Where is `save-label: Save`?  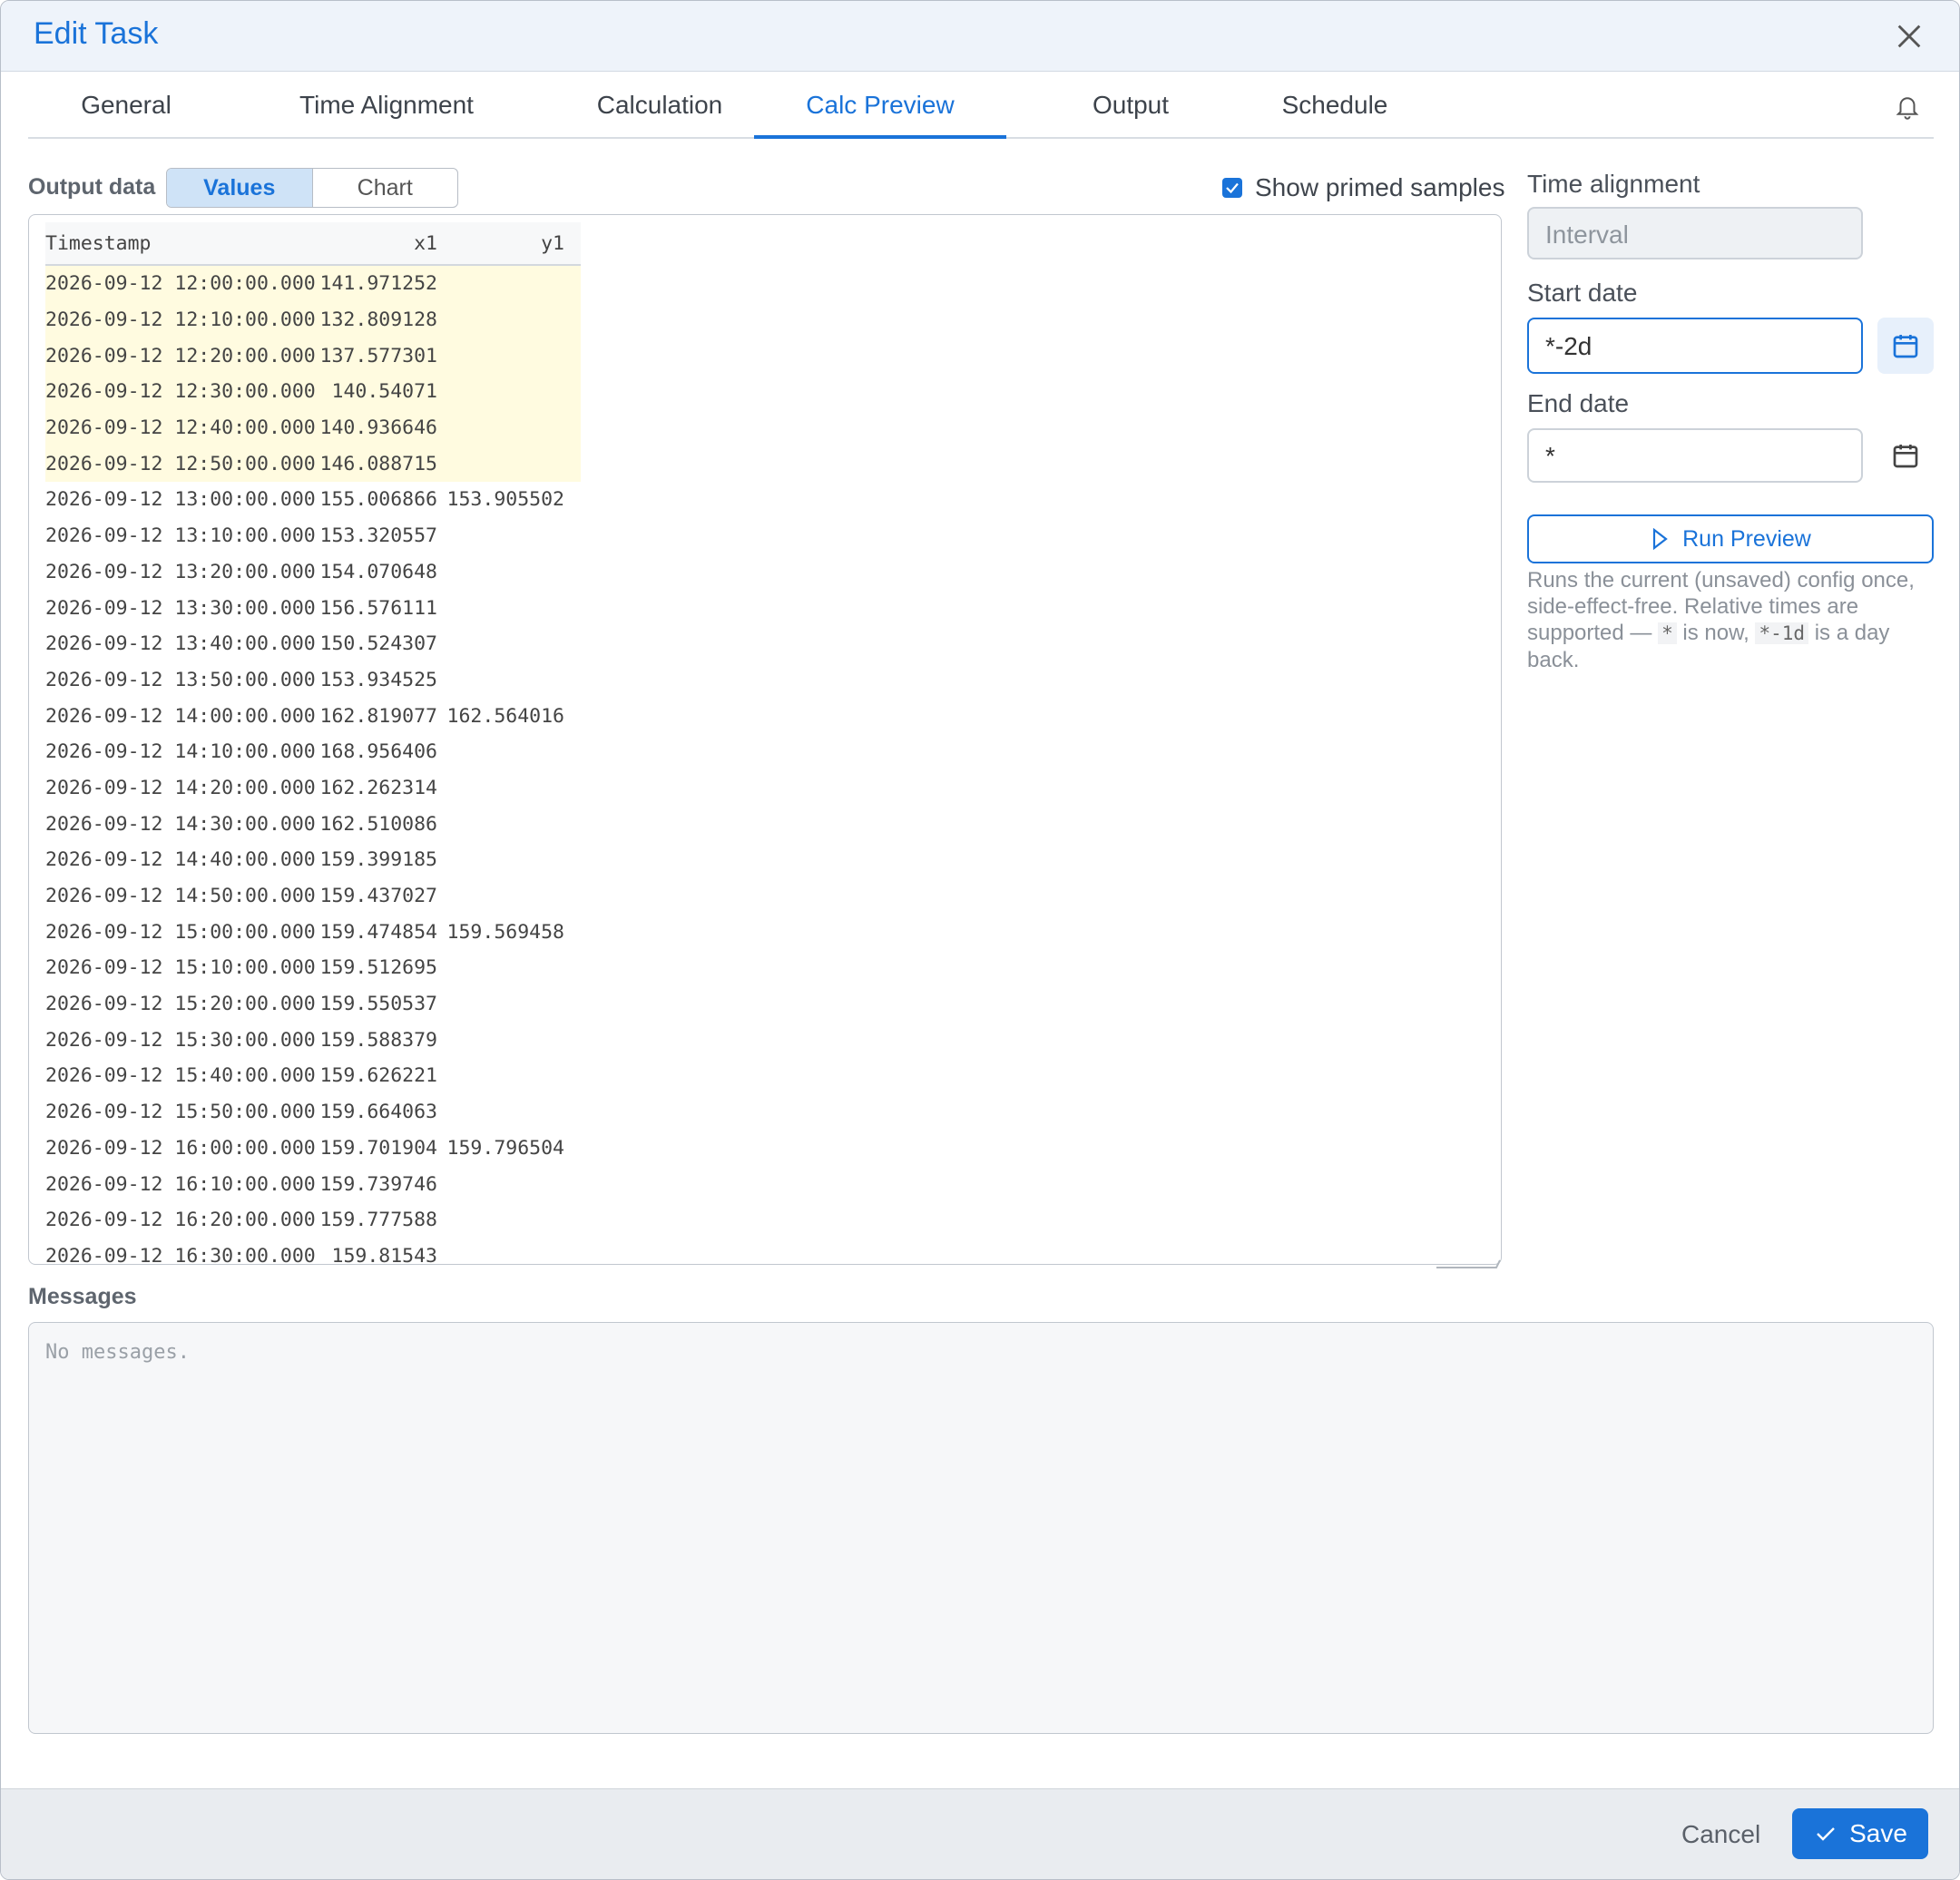 save-label: Save is located at coordinates (1878, 1833).